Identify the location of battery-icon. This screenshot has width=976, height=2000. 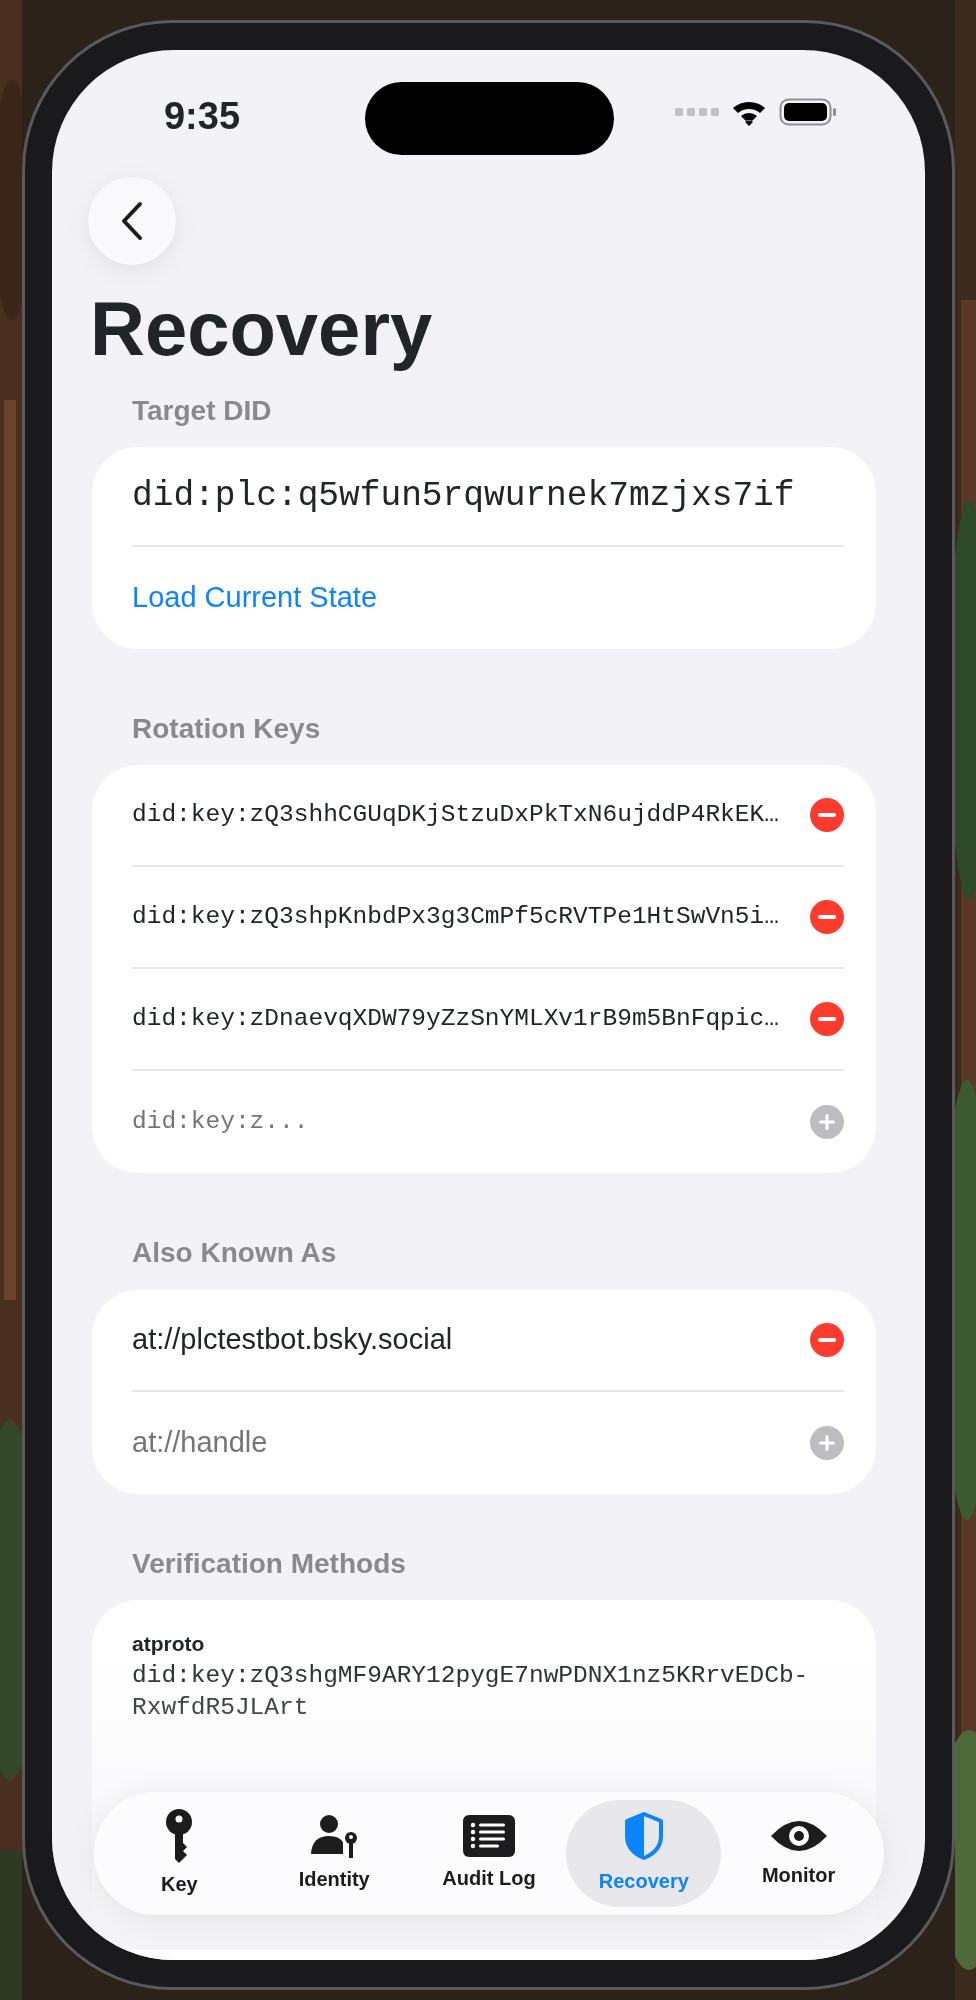
(808, 112).